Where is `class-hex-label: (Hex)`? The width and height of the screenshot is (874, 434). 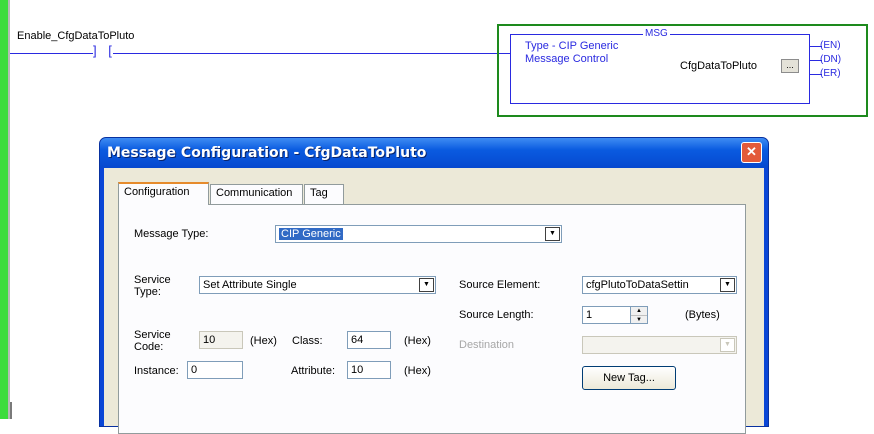
class-hex-label: (Hex) is located at coordinates (417, 341).